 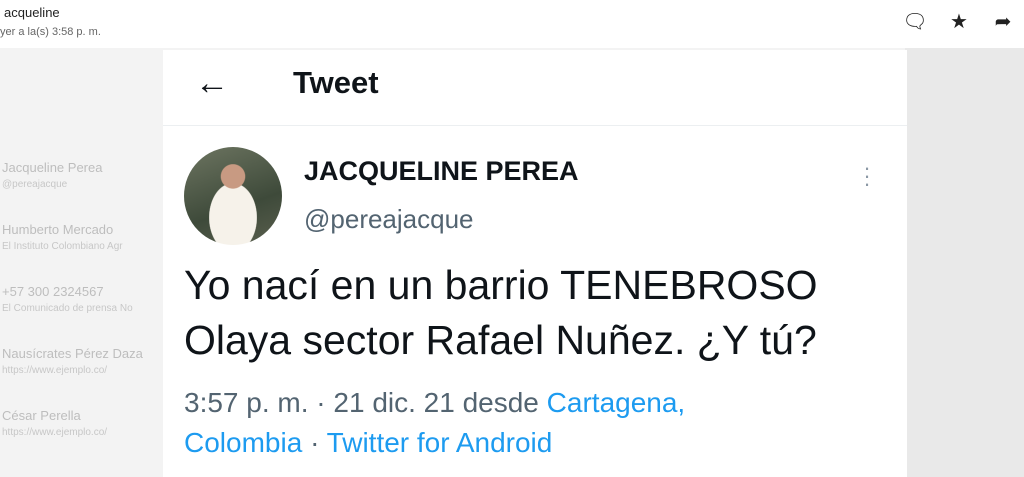 I want to click on star-icon: ★, so click(x=959, y=22).